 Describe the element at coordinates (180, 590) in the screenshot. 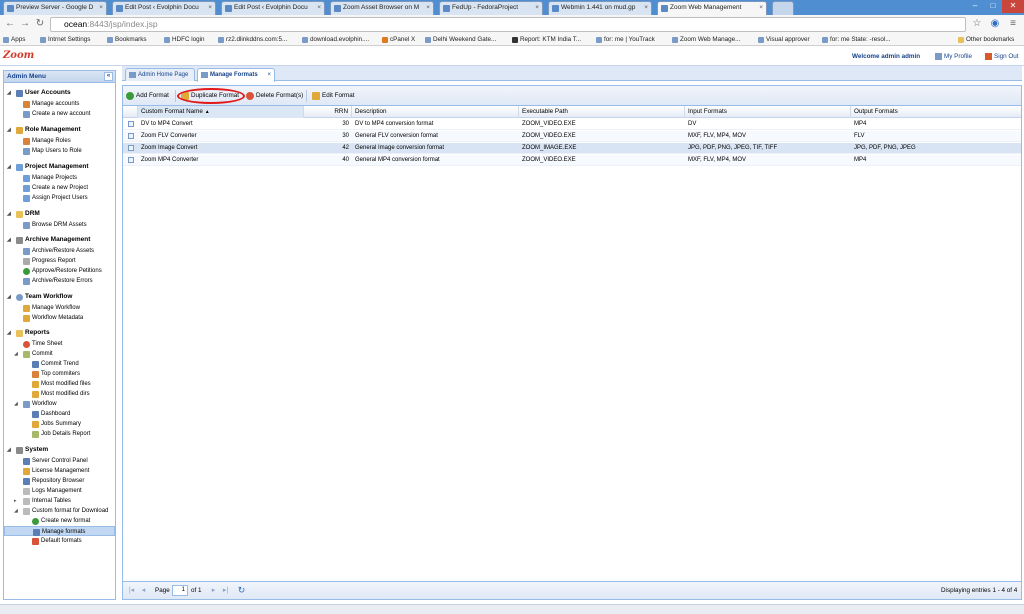

I see `page-number-input: 1` at that location.